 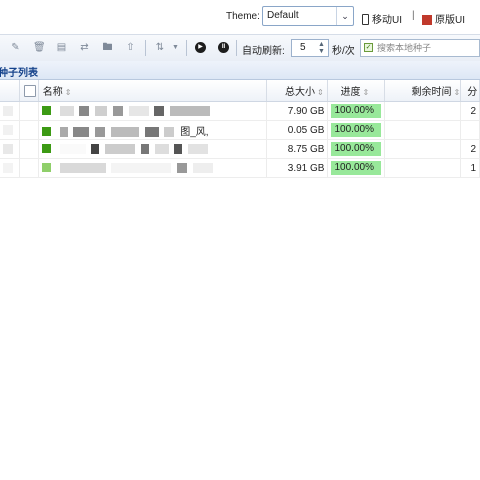 I want to click on size-cell: 3.91 GB, so click(x=297, y=168).